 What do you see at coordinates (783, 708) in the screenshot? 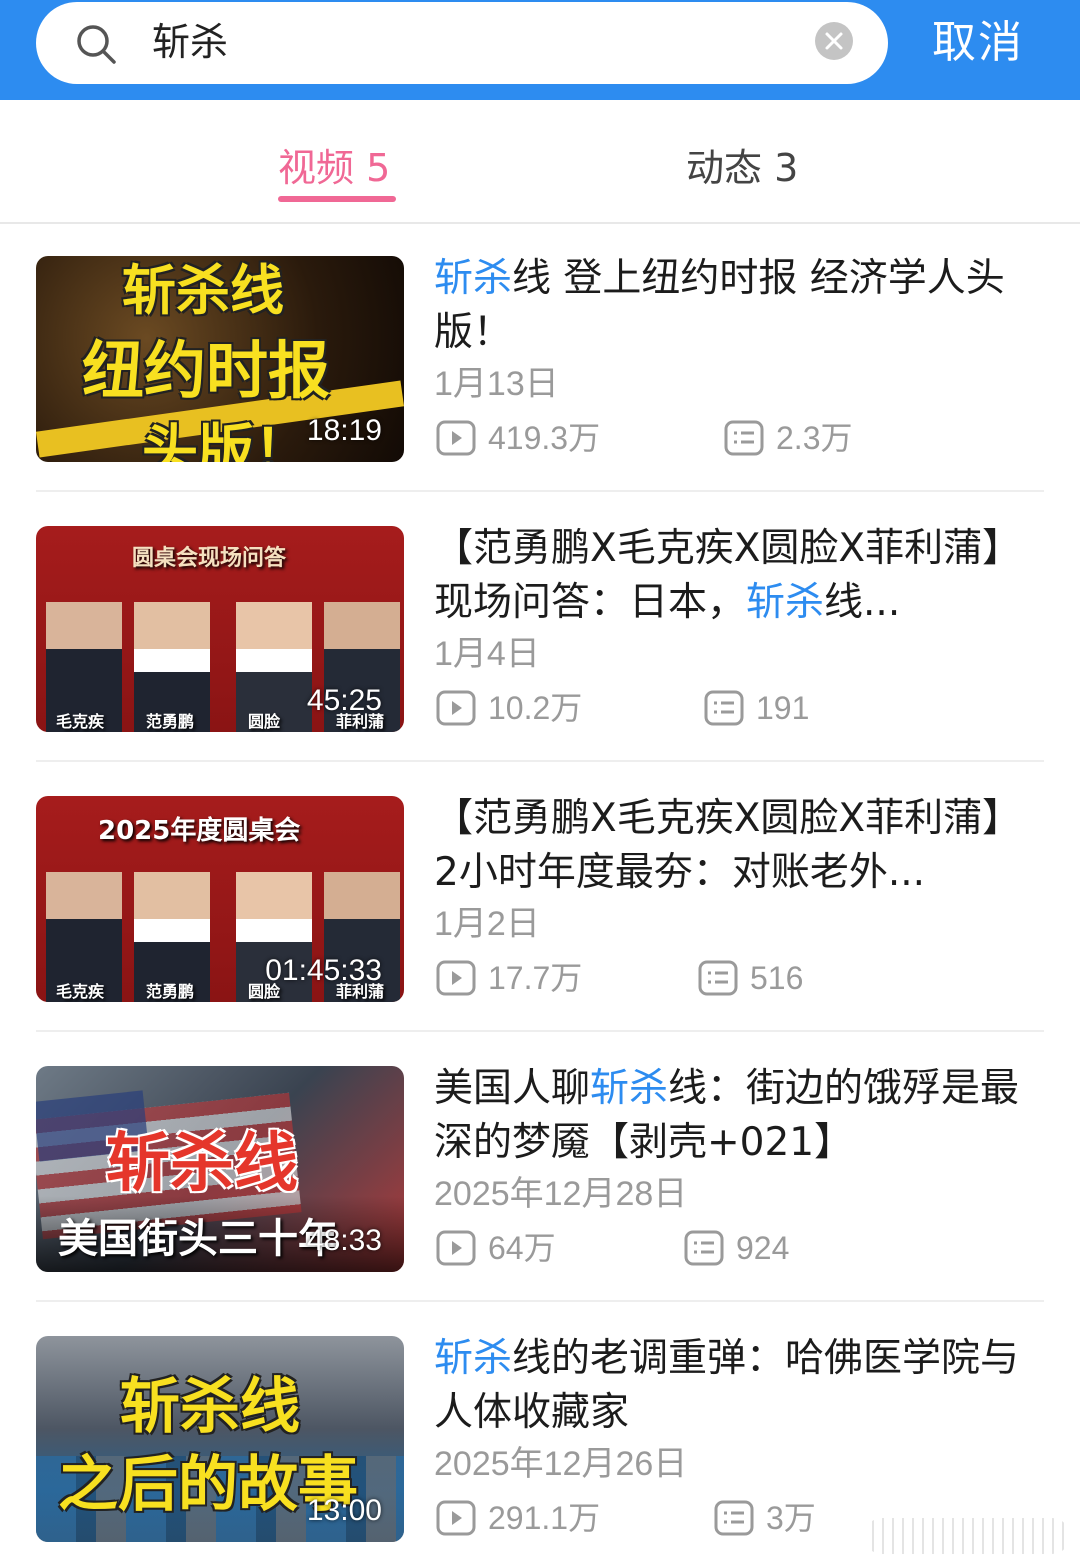
I see `comment-count-value: 191` at bounding box center [783, 708].